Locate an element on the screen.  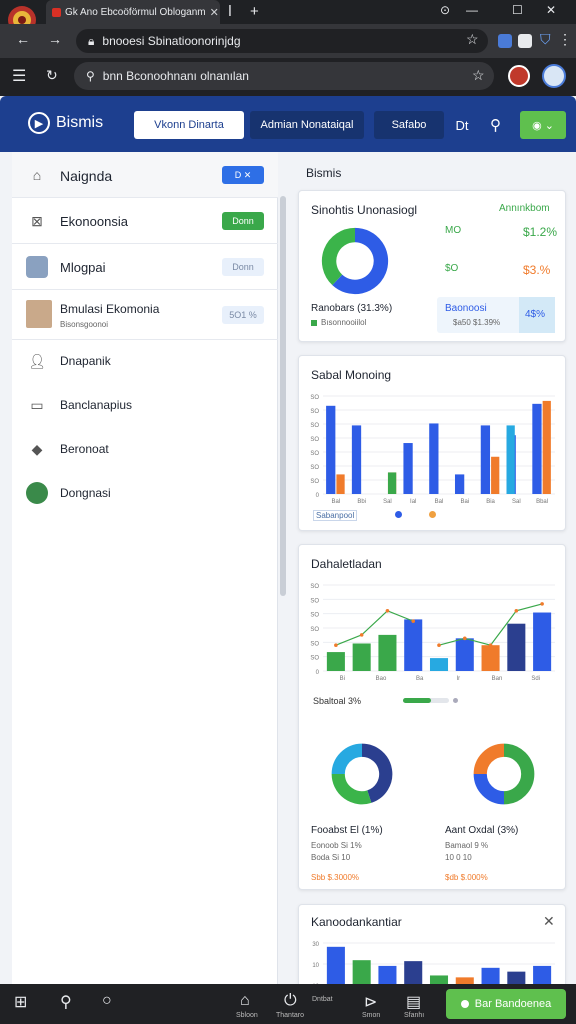
forward-icon: → is located at coordinates (55, 39).